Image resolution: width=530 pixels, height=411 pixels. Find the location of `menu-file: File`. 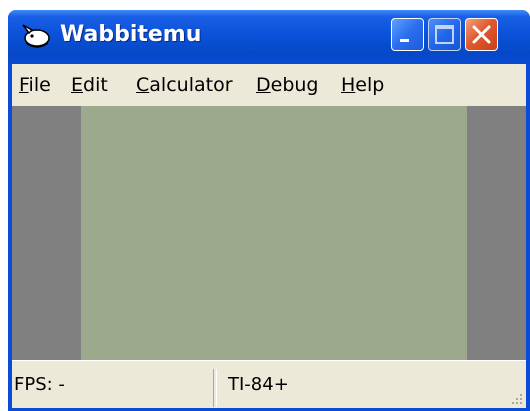

menu-file: File is located at coordinates (35, 85).